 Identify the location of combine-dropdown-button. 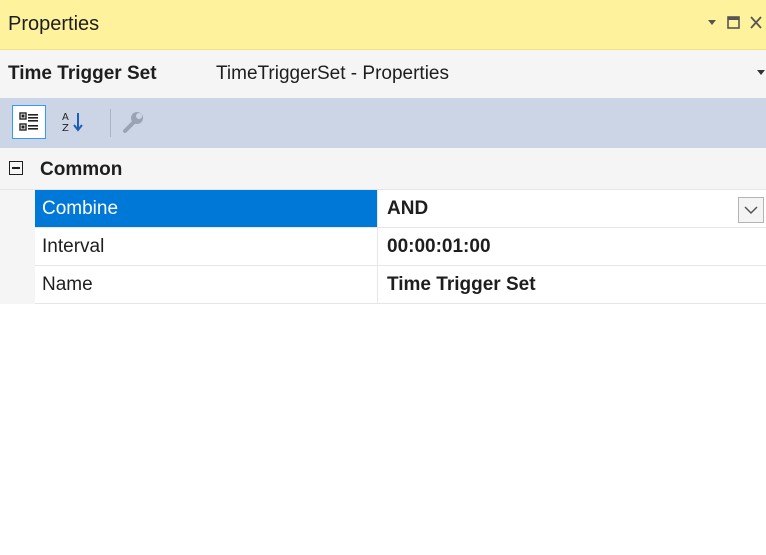
(751, 210).